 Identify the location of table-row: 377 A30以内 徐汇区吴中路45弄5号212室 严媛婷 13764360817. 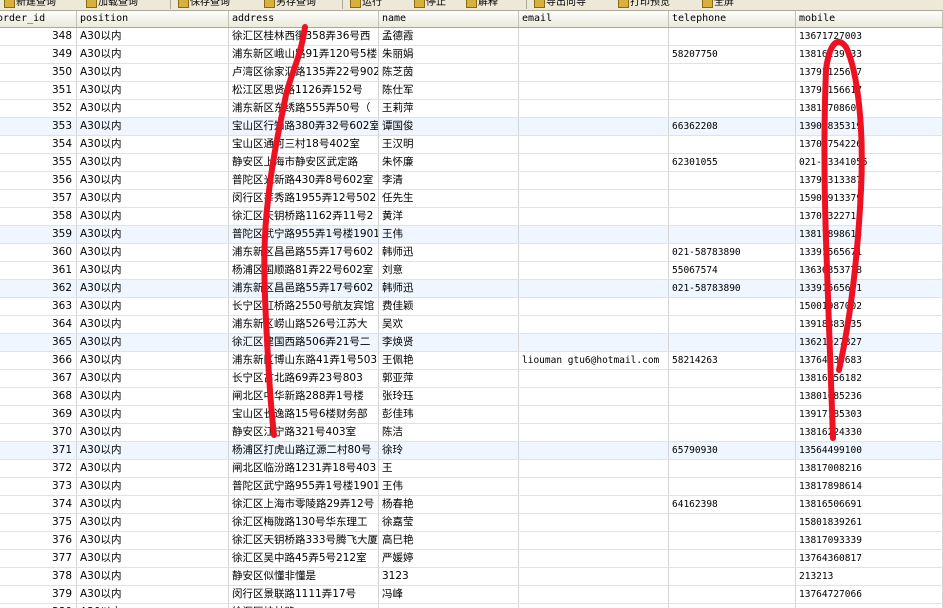
(471, 559).